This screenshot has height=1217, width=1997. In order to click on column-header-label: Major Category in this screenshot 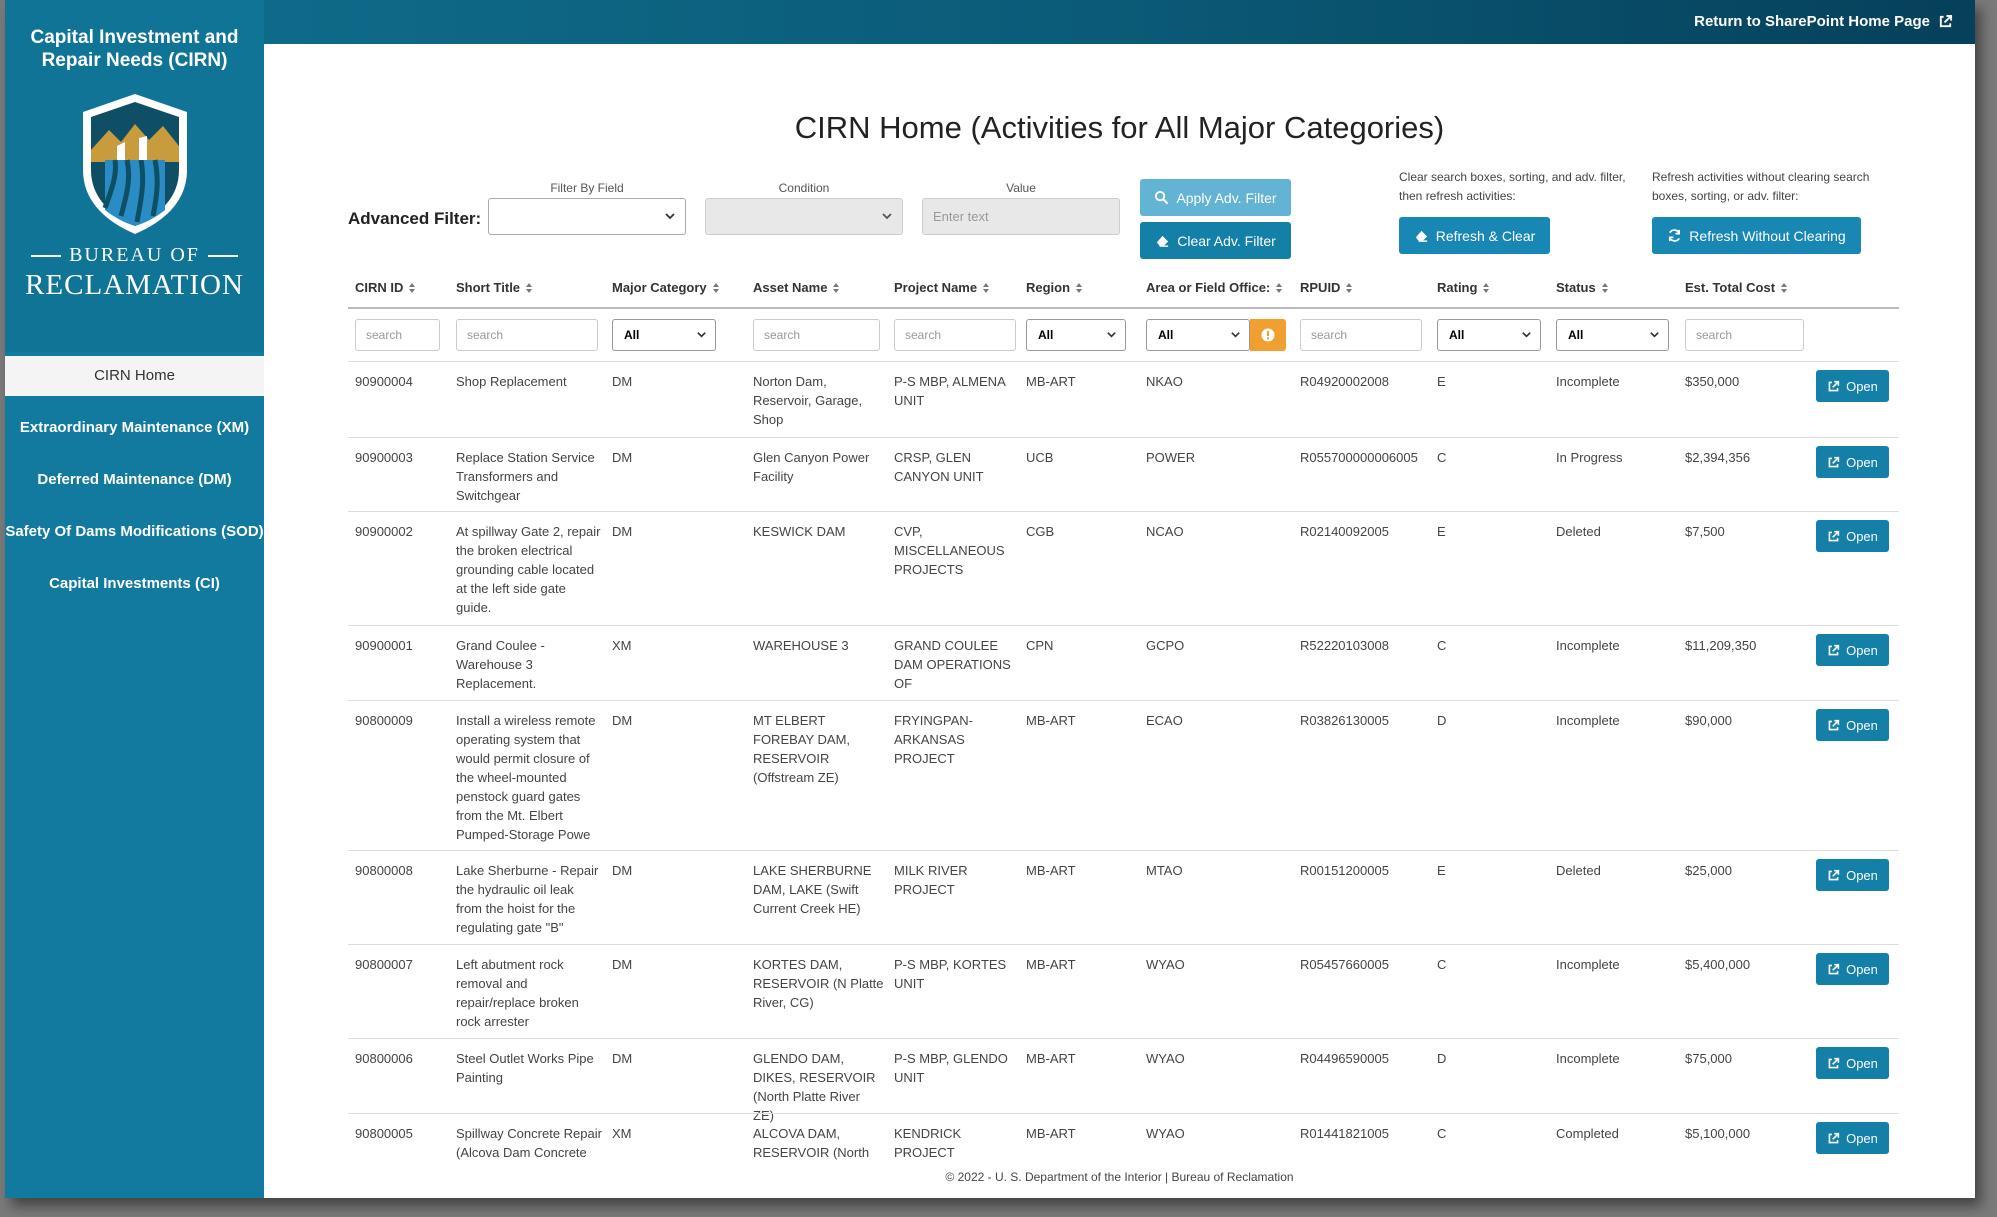, I will do `click(659, 287)`.